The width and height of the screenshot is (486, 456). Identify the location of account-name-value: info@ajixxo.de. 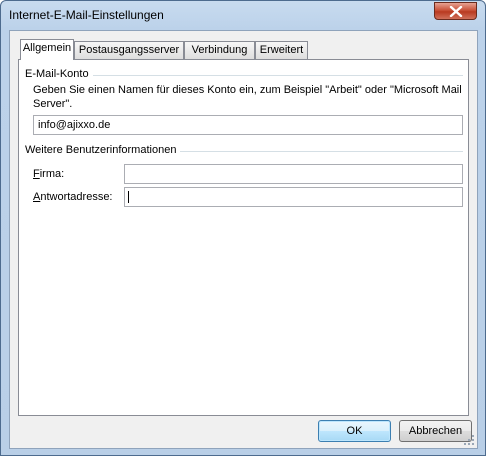
(74, 125).